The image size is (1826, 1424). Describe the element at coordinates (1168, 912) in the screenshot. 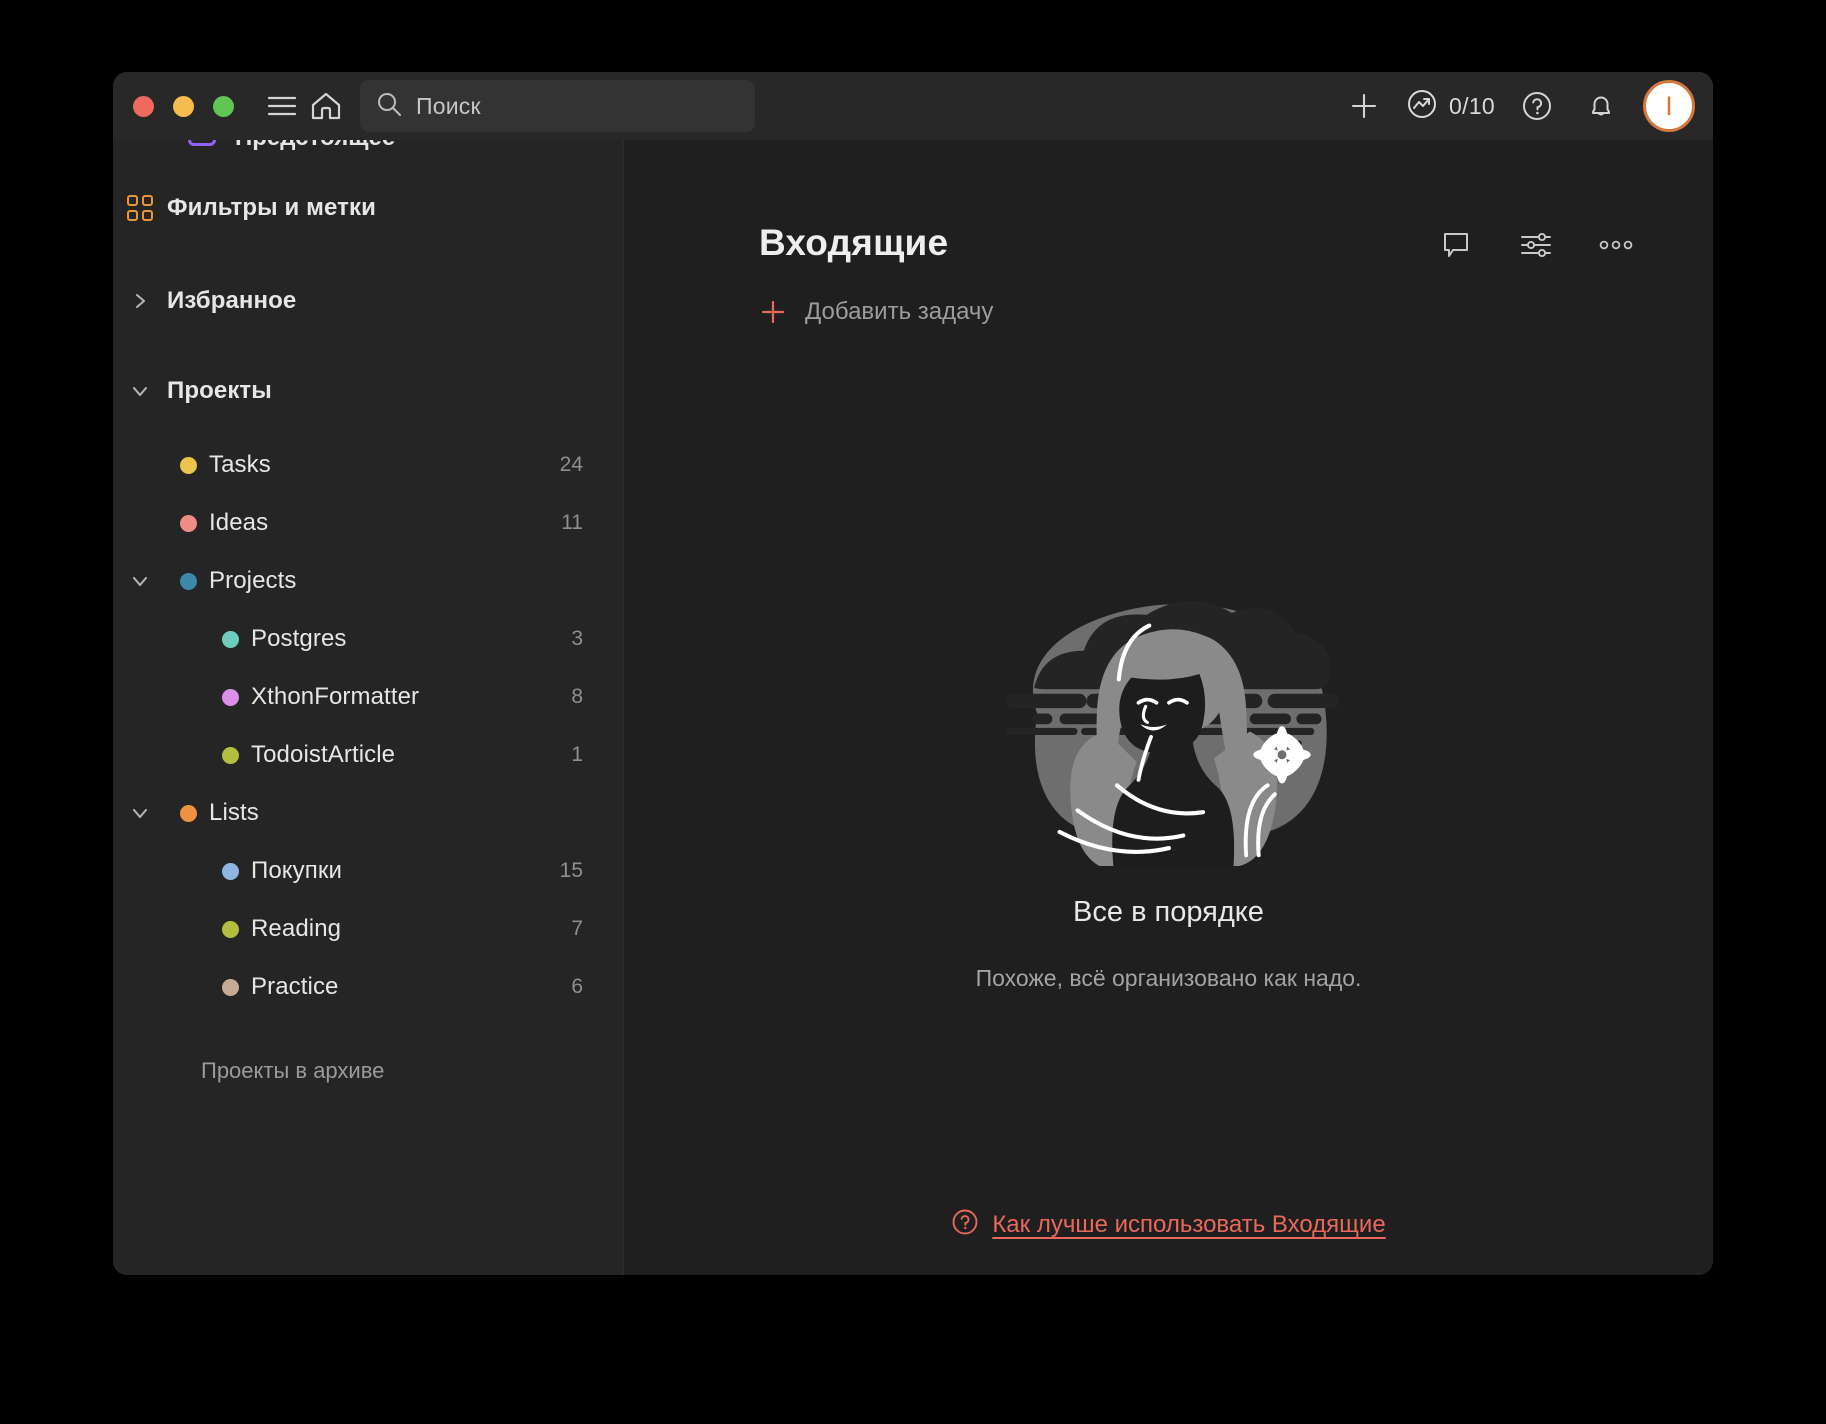

I see `empty-state-heading: Все в порядке` at that location.